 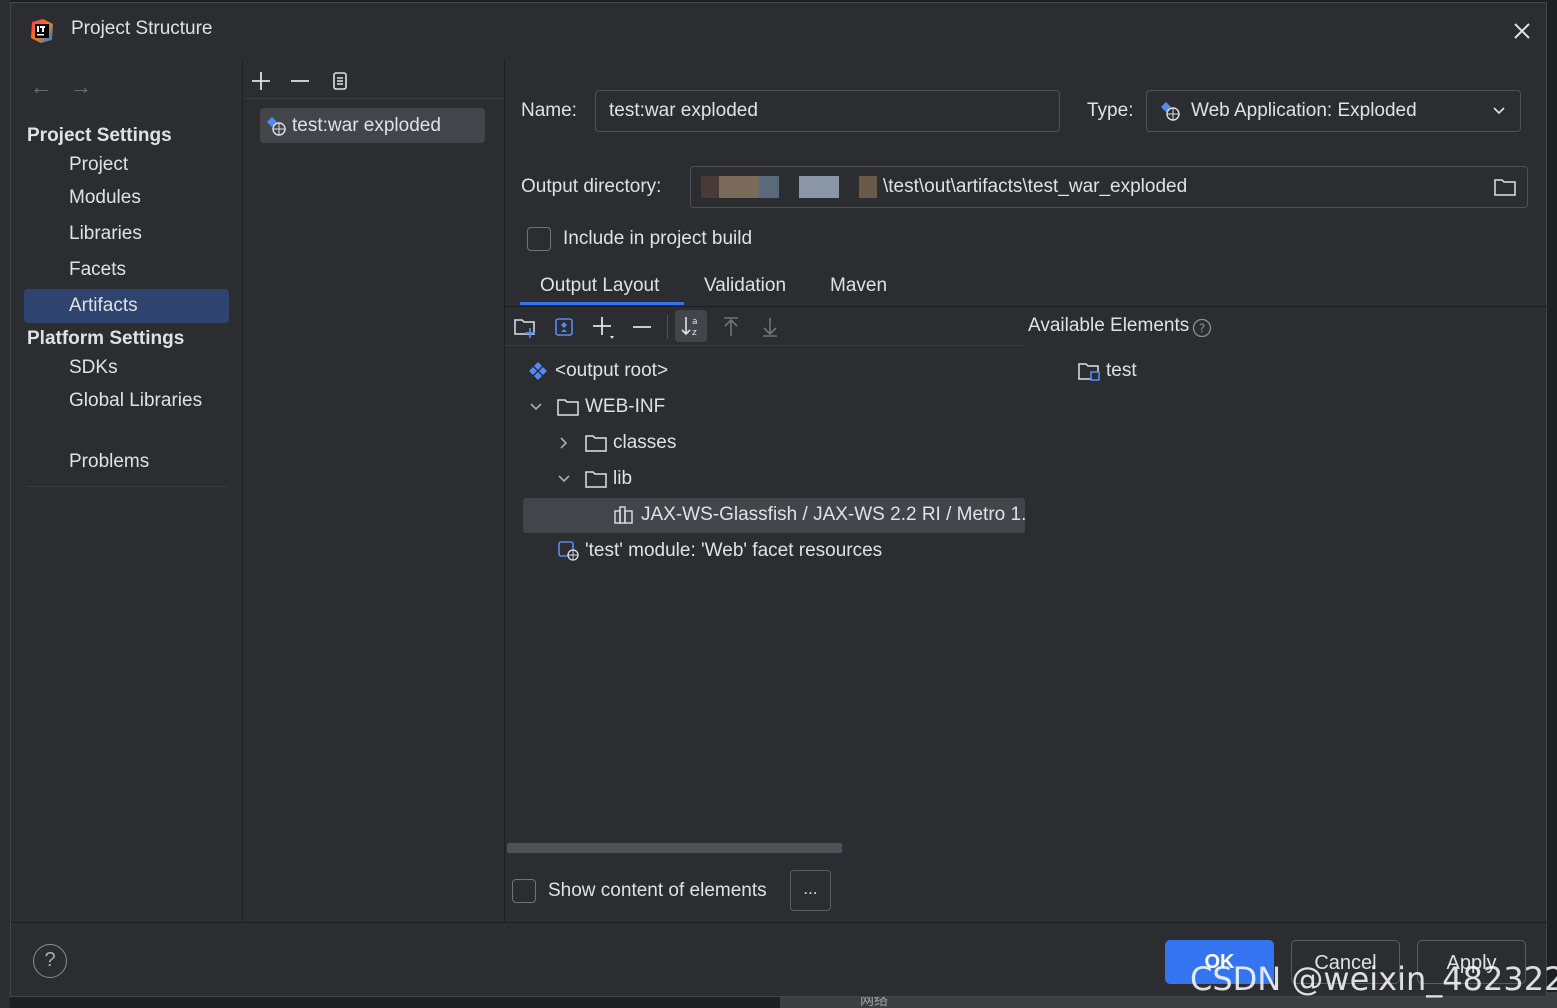 I want to click on tab-output-layout: Output Layout, so click(x=599, y=286).